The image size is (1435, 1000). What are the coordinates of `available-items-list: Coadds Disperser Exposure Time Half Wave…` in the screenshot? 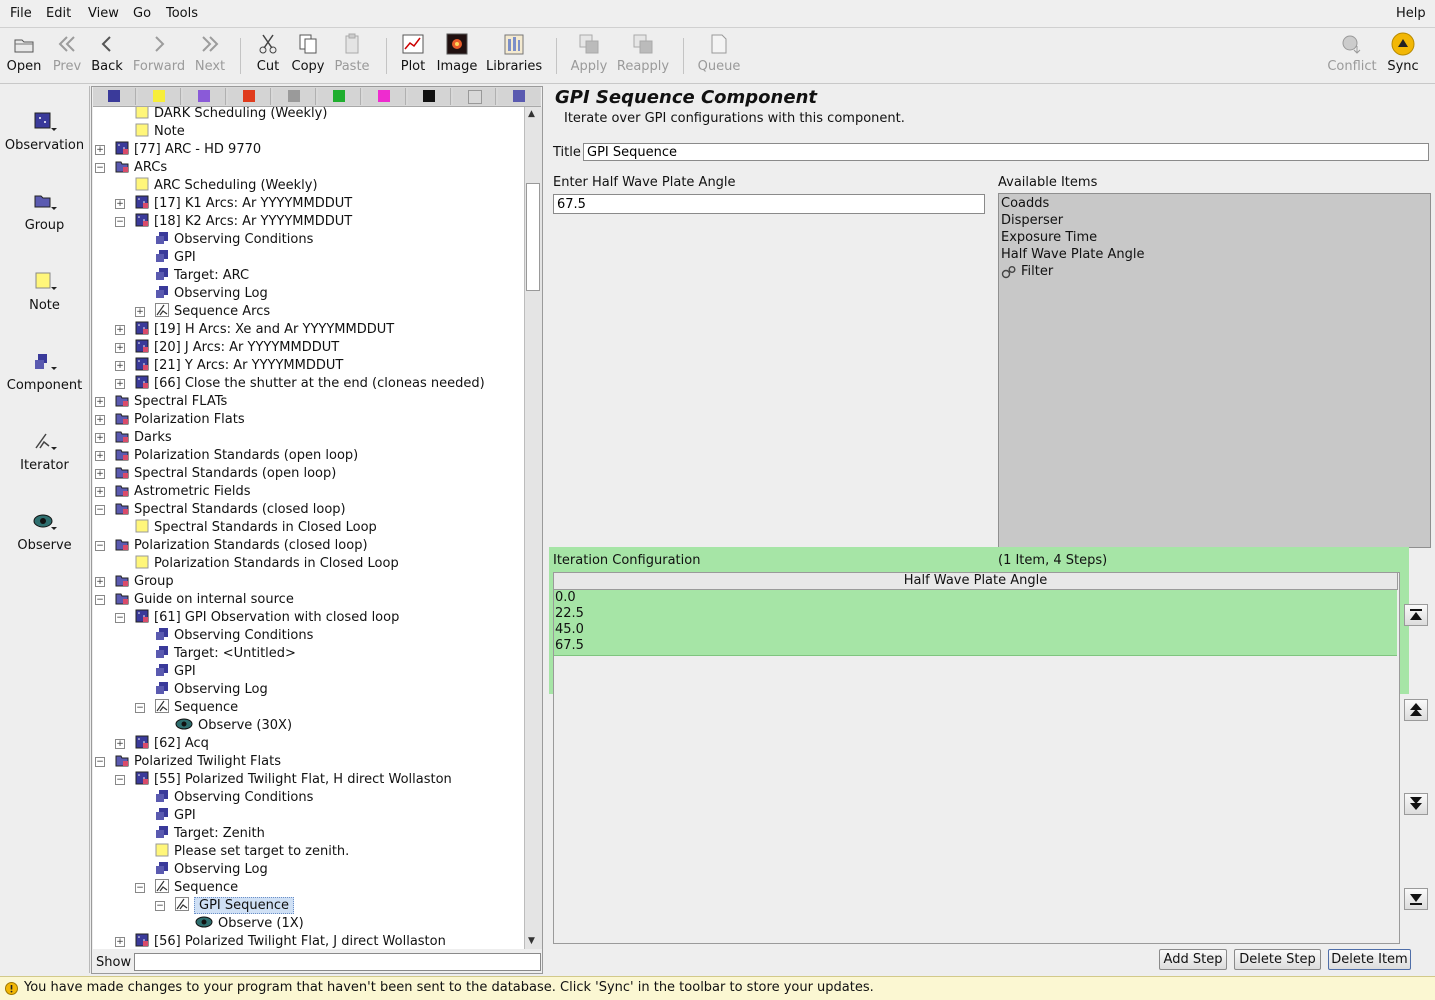 It's located at (1214, 370).